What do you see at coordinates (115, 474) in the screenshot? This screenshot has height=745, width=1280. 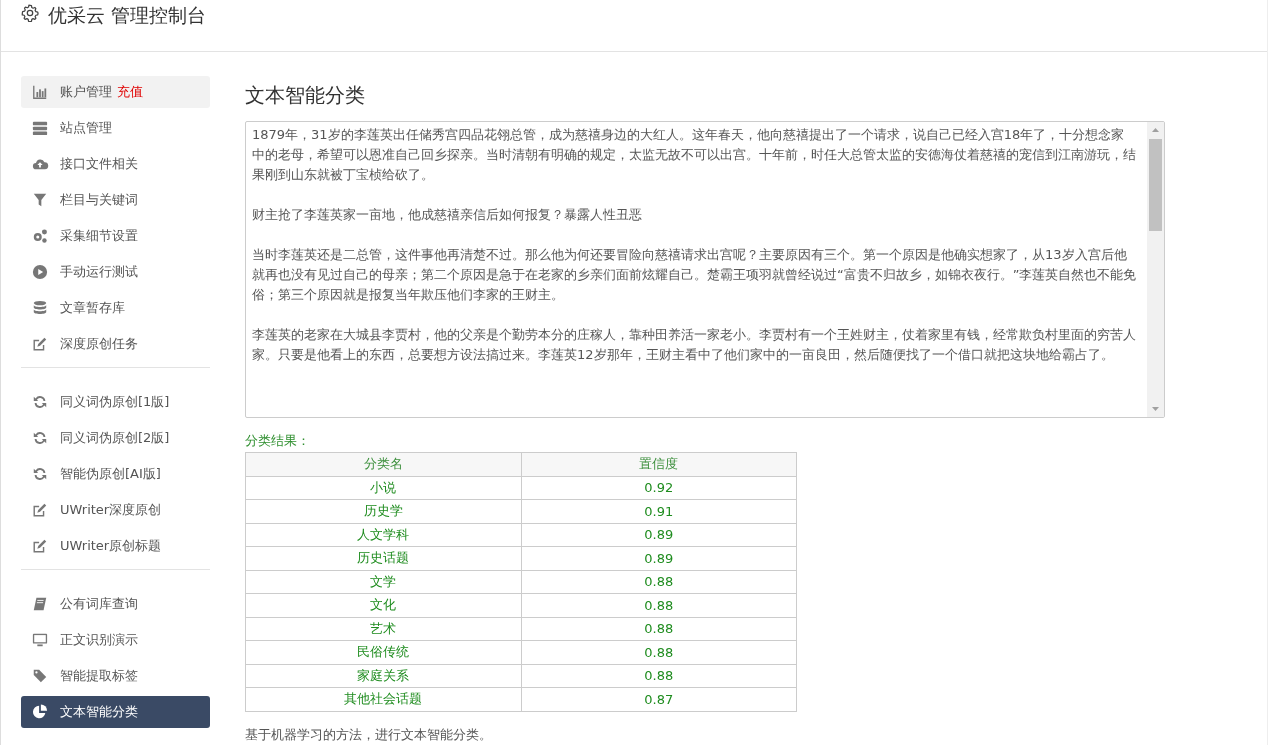 I see `sidebar-item: 智能伪原创[AI版]` at bounding box center [115, 474].